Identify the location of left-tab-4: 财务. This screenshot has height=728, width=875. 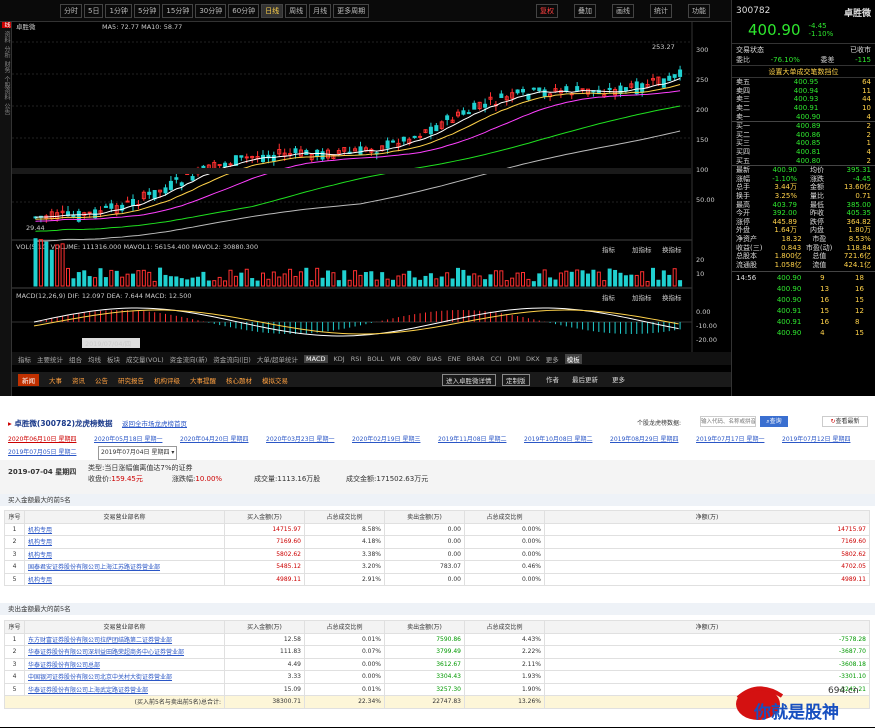
(6, 67).